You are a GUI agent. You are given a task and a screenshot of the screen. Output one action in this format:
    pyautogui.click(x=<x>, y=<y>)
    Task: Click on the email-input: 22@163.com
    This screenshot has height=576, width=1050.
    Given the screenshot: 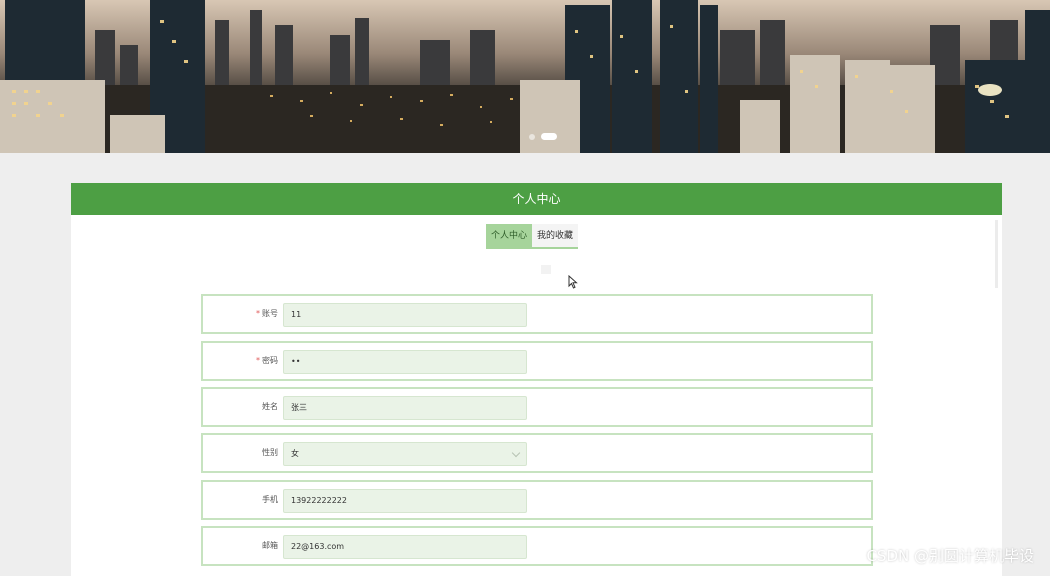 What is the action you would take?
    pyautogui.click(x=405, y=547)
    